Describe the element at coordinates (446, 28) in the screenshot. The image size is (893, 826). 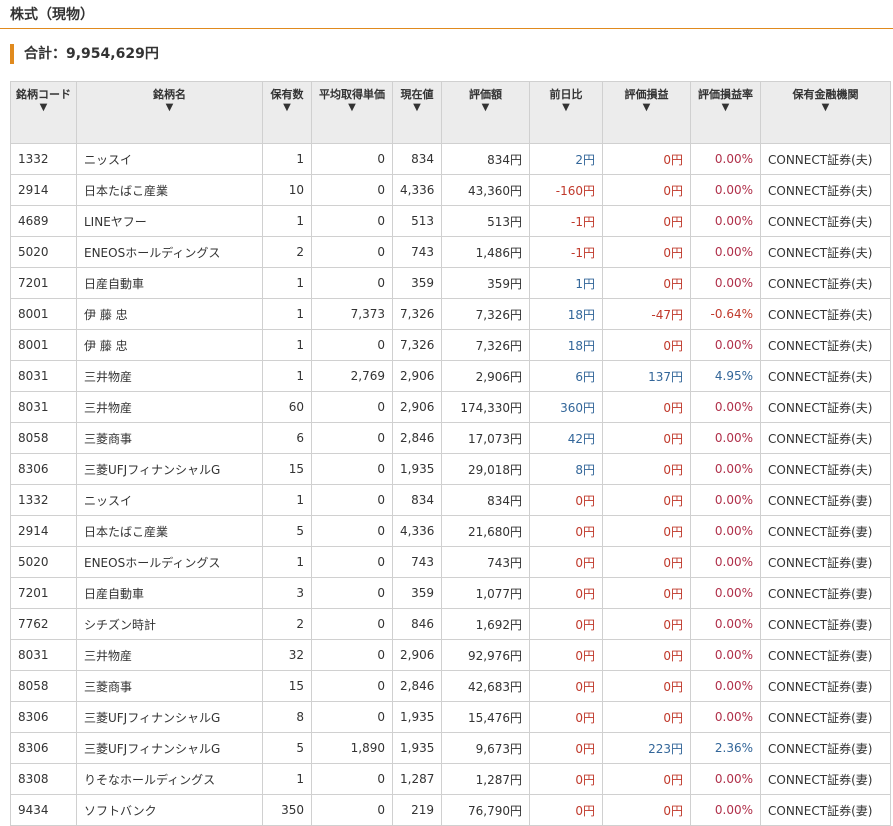
I see `title-divider` at that location.